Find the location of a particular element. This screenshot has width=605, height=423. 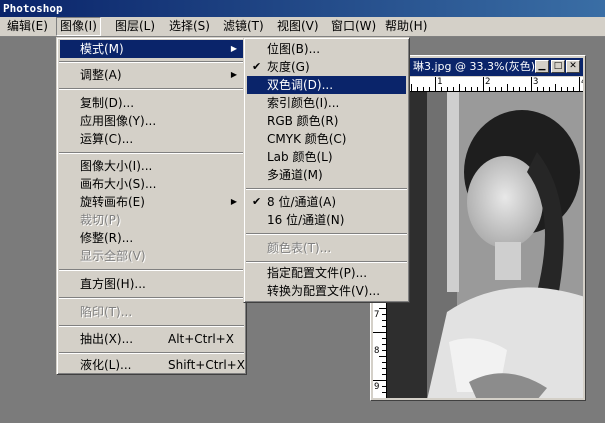

menu-help: 帮助(H) is located at coordinates (406, 26).